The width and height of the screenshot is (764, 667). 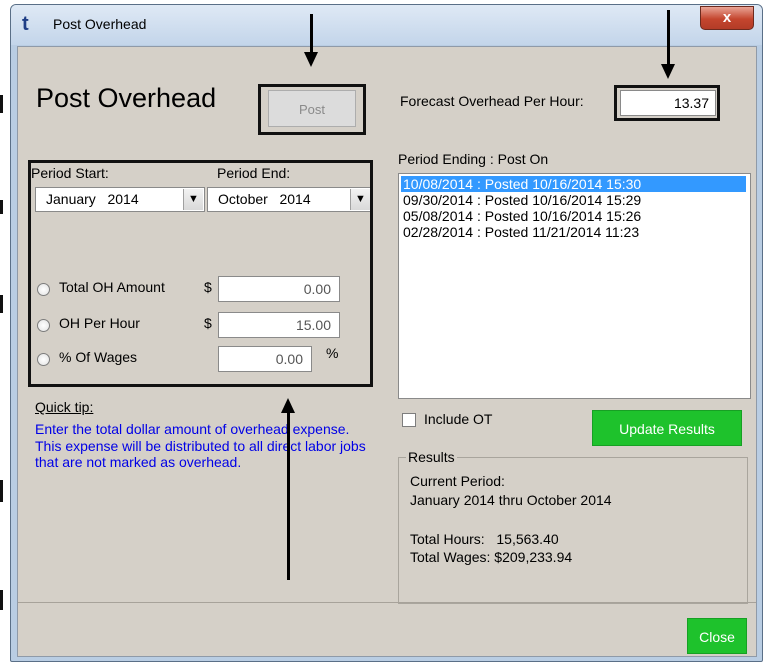 I want to click on total-hours-value: Total Hours: 15,563.40, so click(x=484, y=539).